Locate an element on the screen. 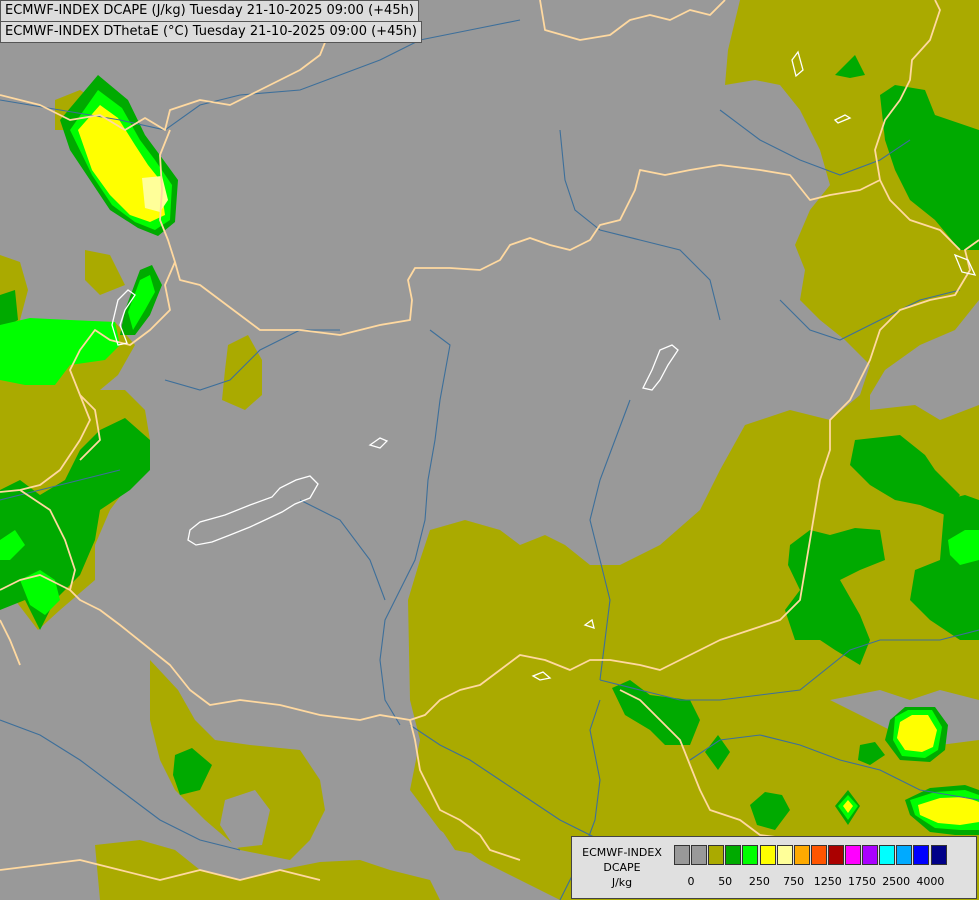 This screenshot has height=900, width=979. legend-tick-label: 0 is located at coordinates (691, 881).